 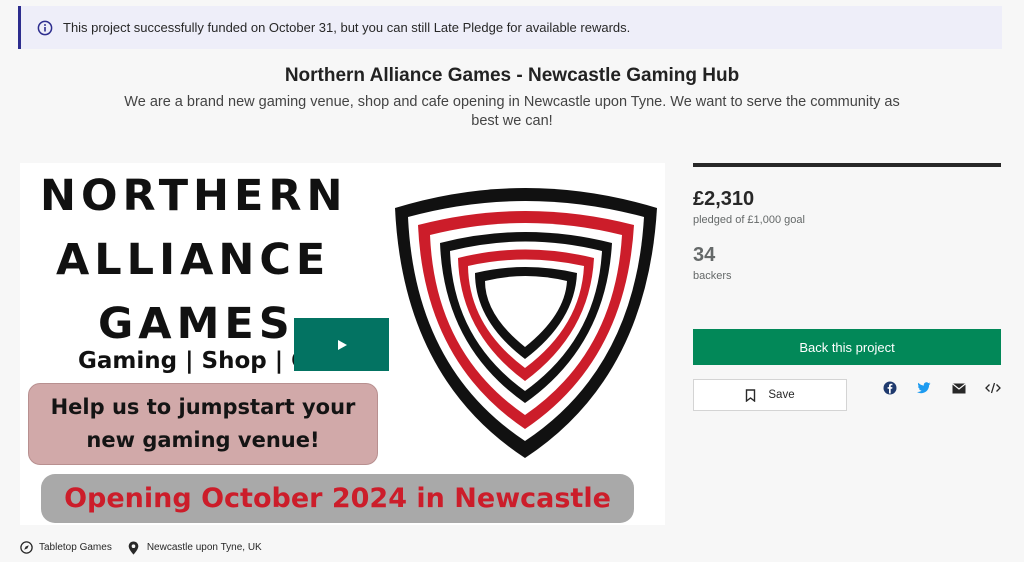 What do you see at coordinates (193, 260) in the screenshot?
I see `wordmark-line-2: ALLIANCE` at bounding box center [193, 260].